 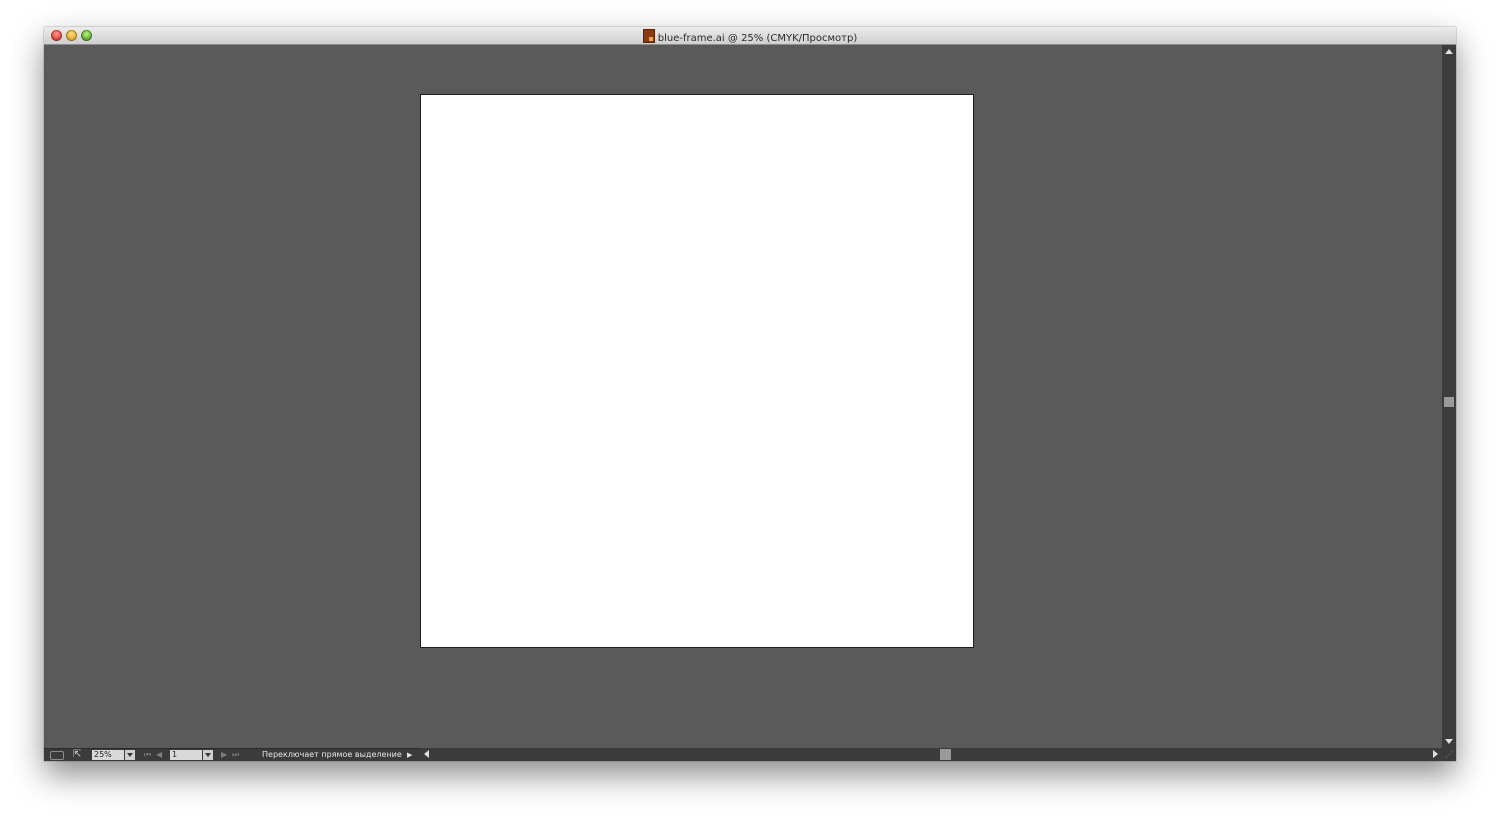 I want to click on window-title: blue-frame.ai @ 25% (CMYK/Просмотр), so click(x=750, y=37).